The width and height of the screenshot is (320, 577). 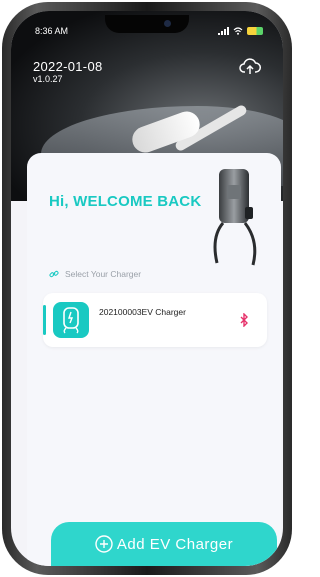 What do you see at coordinates (71, 320) in the screenshot?
I see `ev-charger-icon` at bounding box center [71, 320].